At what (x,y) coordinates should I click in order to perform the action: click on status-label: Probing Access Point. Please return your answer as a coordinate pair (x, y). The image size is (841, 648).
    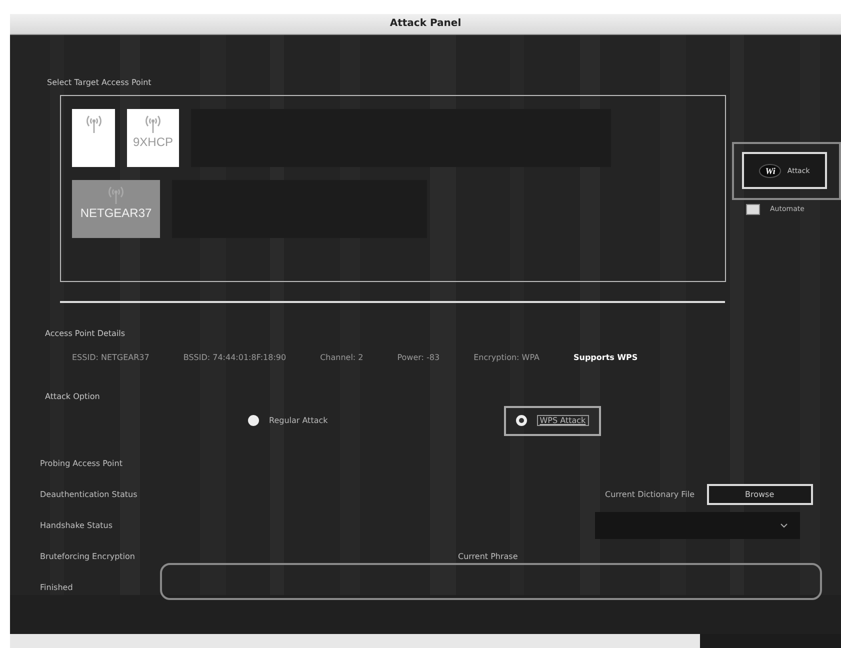
    Looking at the image, I should click on (81, 464).